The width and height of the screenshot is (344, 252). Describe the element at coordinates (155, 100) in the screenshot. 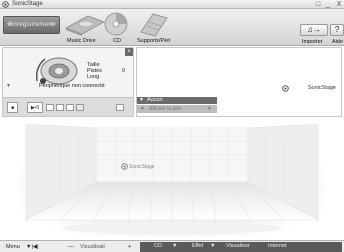

I see `library-title: Aucun` at that location.